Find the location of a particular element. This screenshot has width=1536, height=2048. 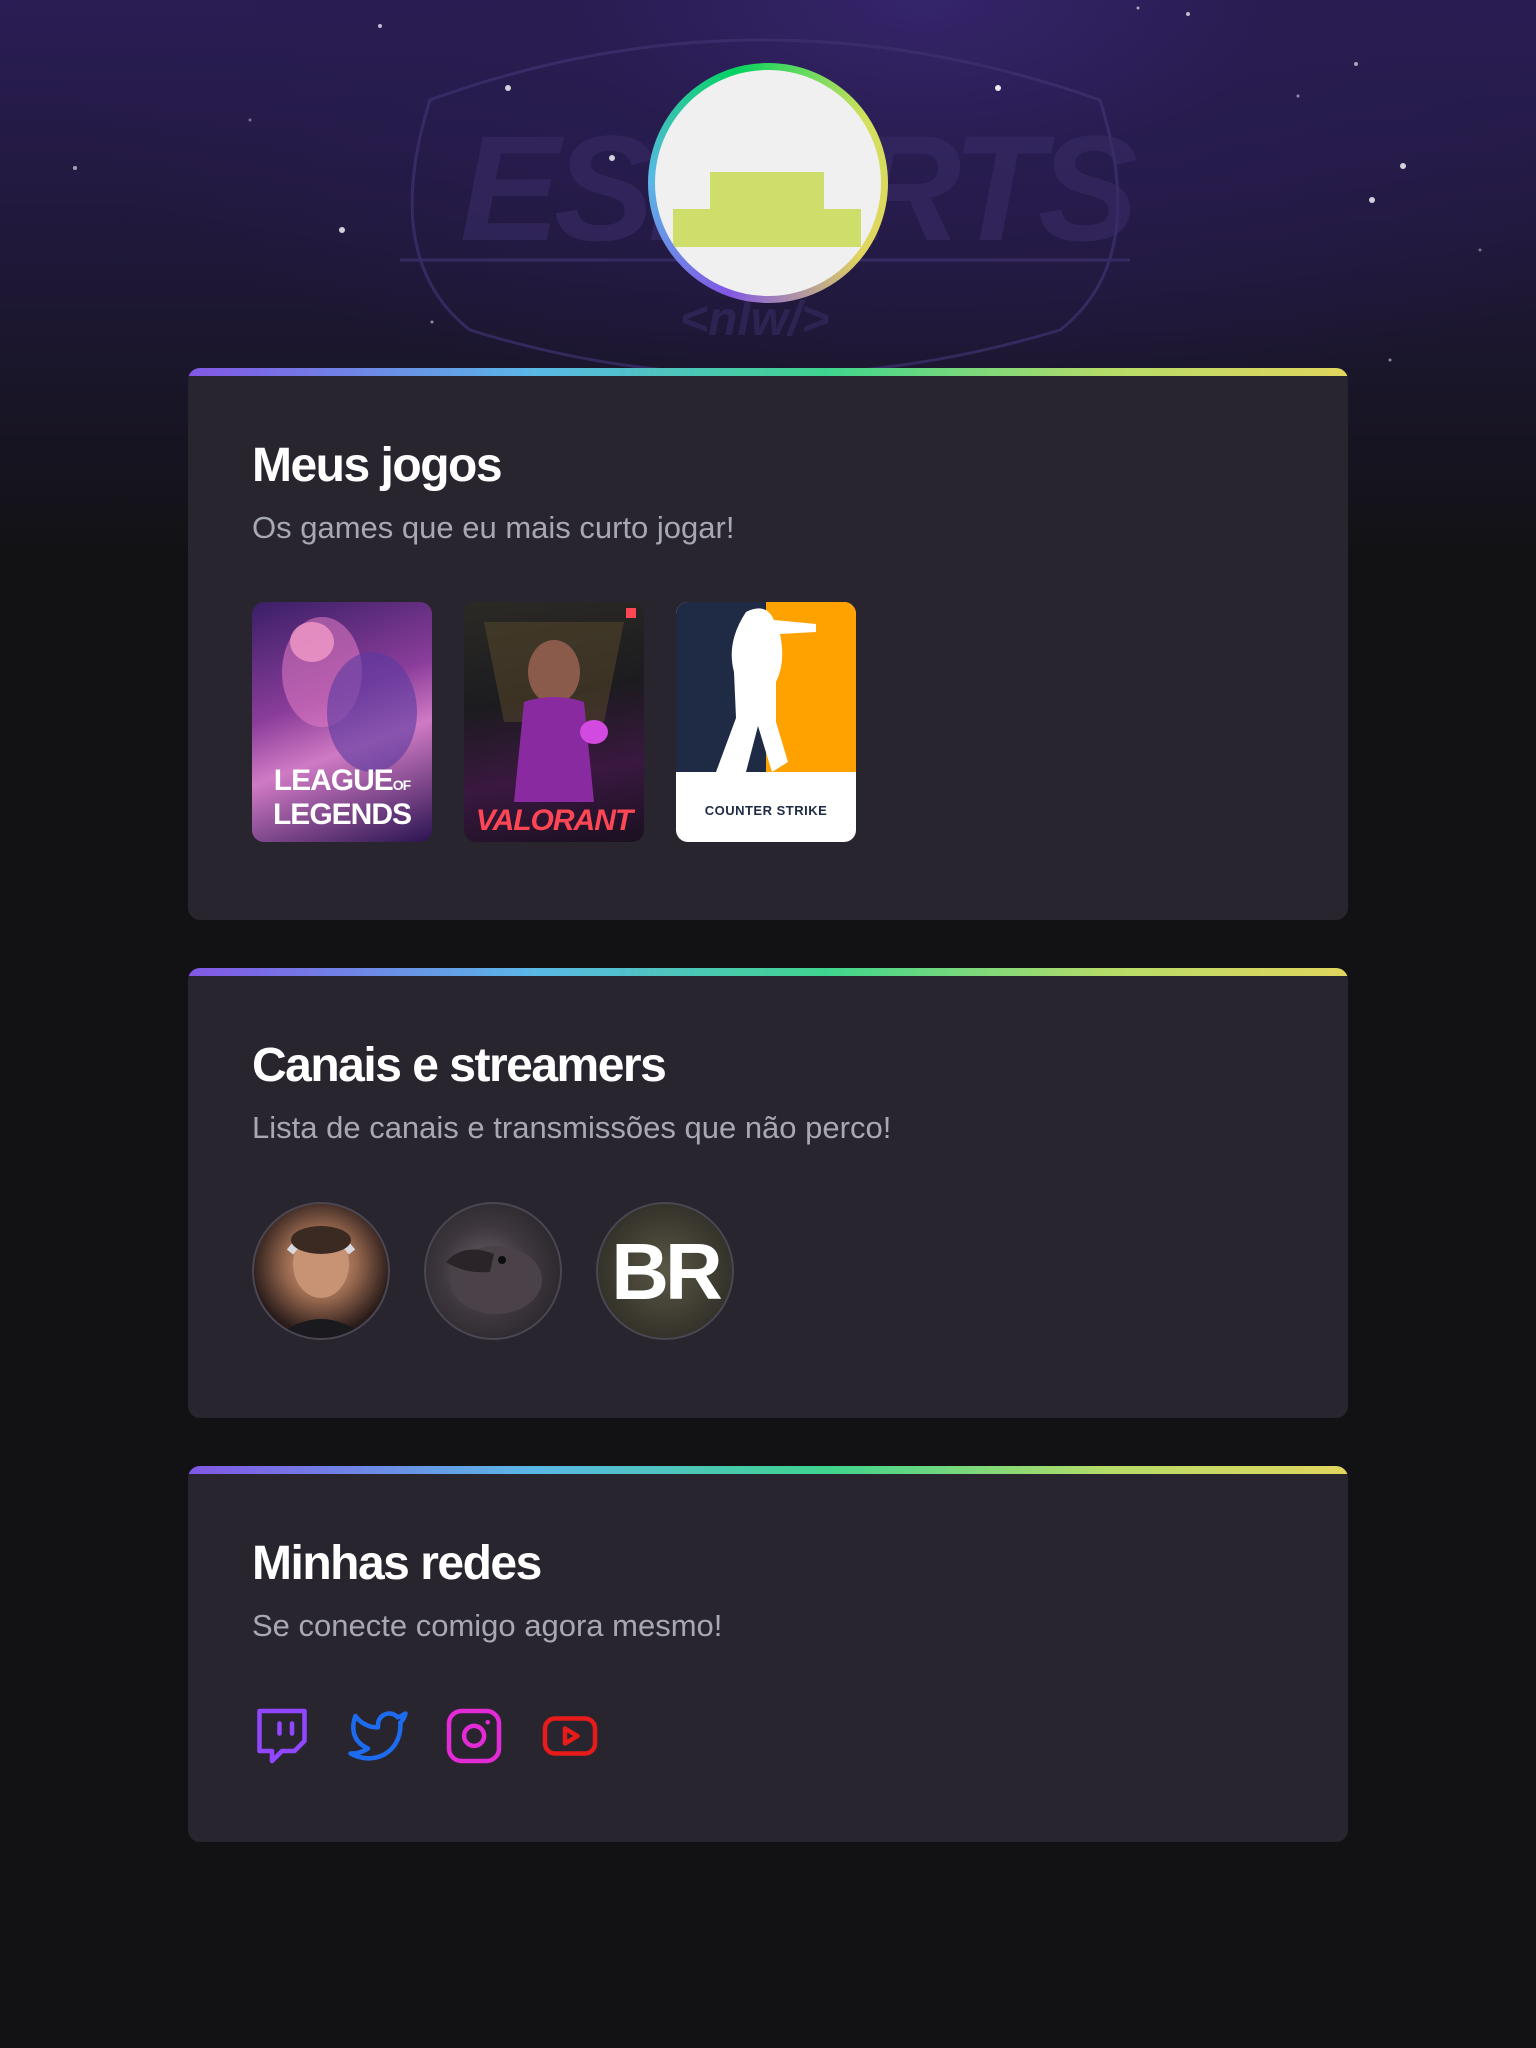

twitch-link is located at coordinates (282, 1736).